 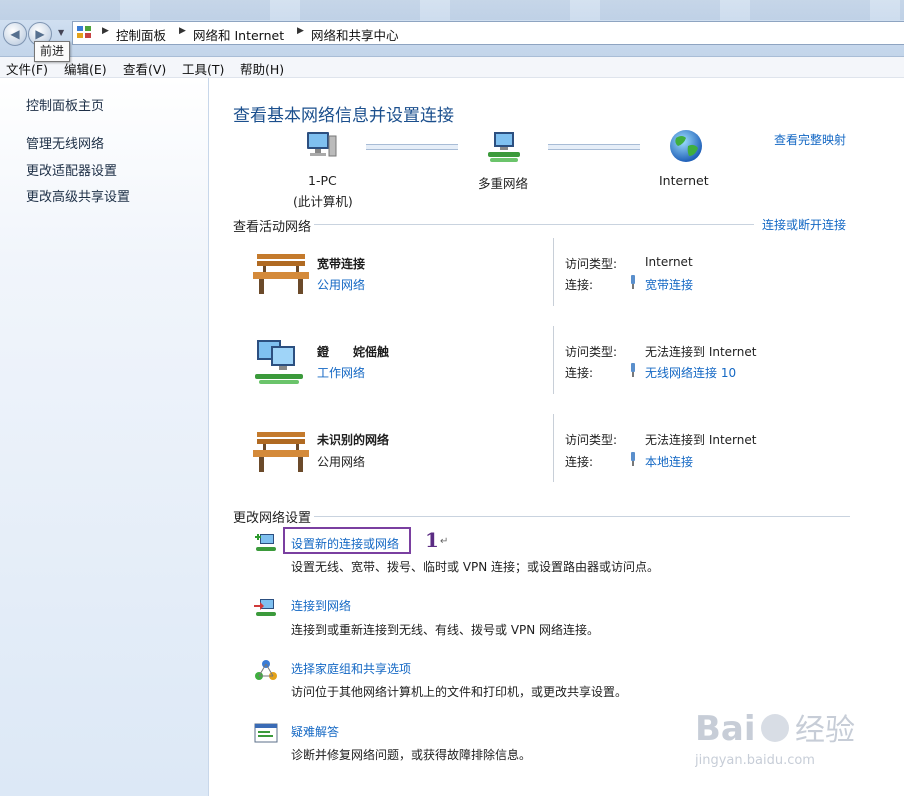 What do you see at coordinates (61, 32) in the screenshot?
I see `recent-pages-dropdown-icon: ▼` at bounding box center [61, 32].